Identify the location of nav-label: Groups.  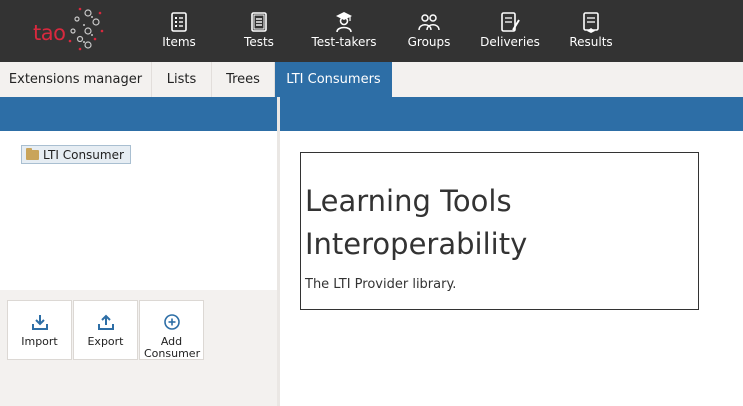
(429, 42).